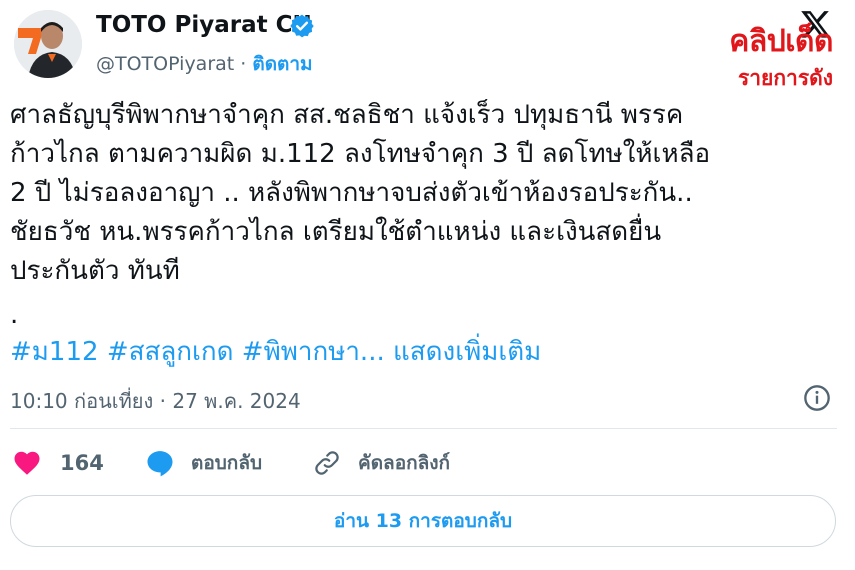  Describe the element at coordinates (817, 398) in the screenshot. I see `info-icon` at that location.